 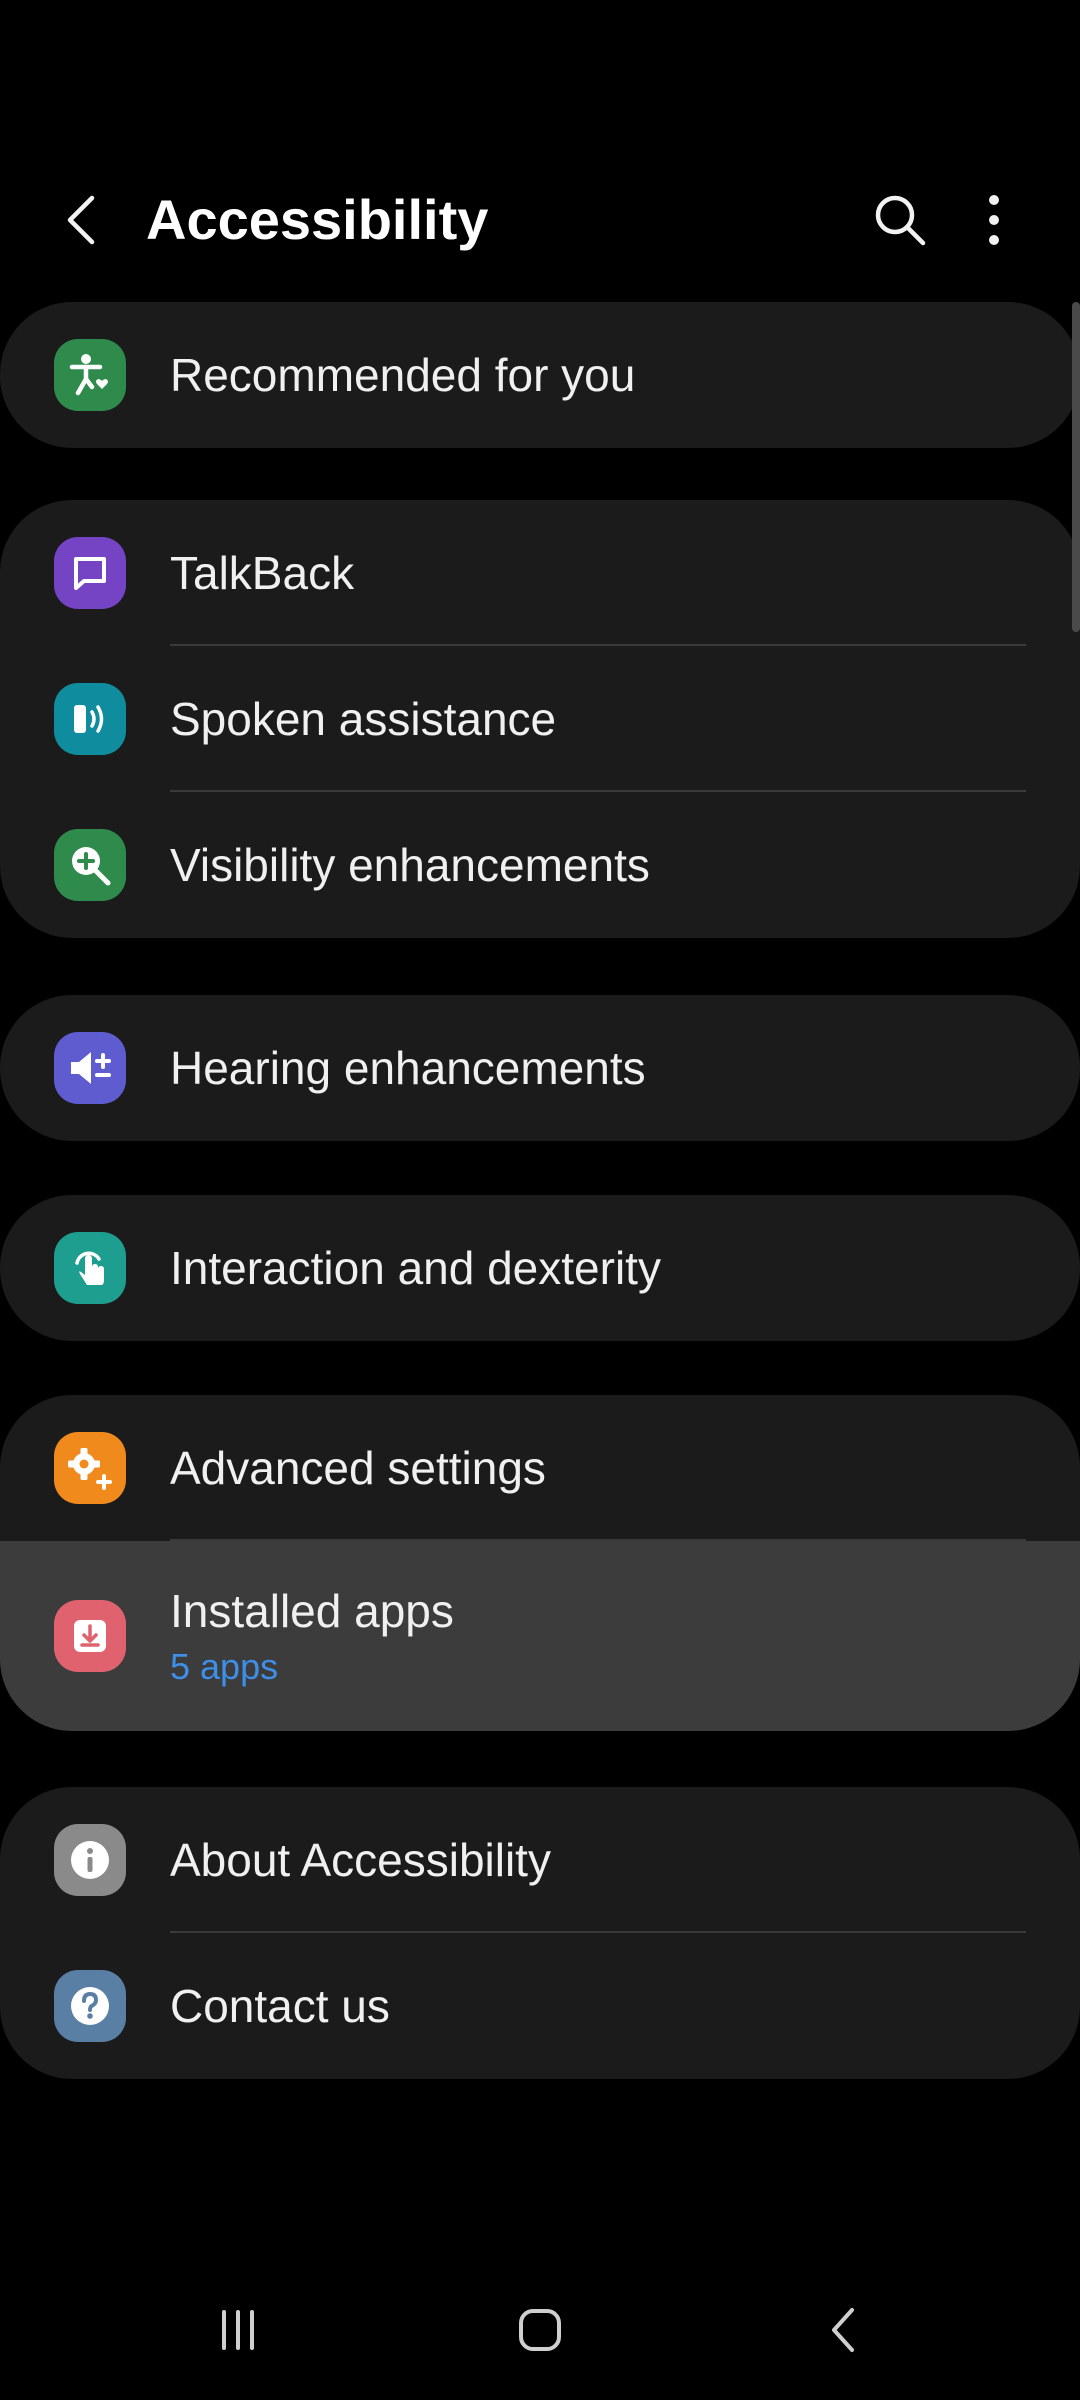 I want to click on search-button, so click(x=900, y=220).